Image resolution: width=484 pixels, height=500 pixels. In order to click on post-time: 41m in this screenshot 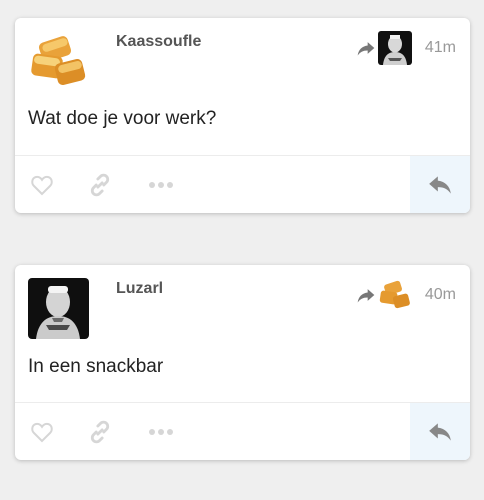, I will do `click(440, 47)`.